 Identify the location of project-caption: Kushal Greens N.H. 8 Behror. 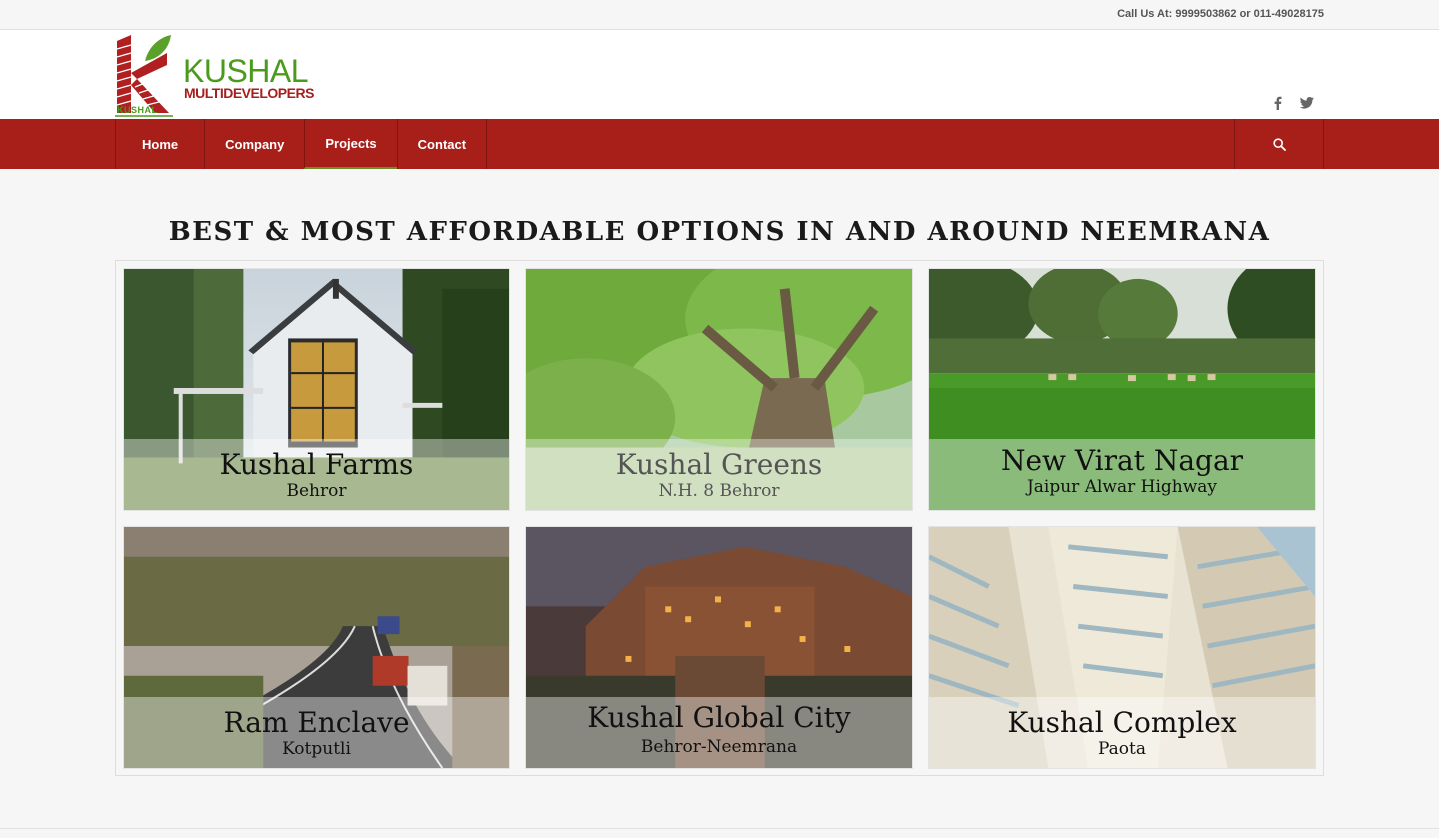
(719, 474).